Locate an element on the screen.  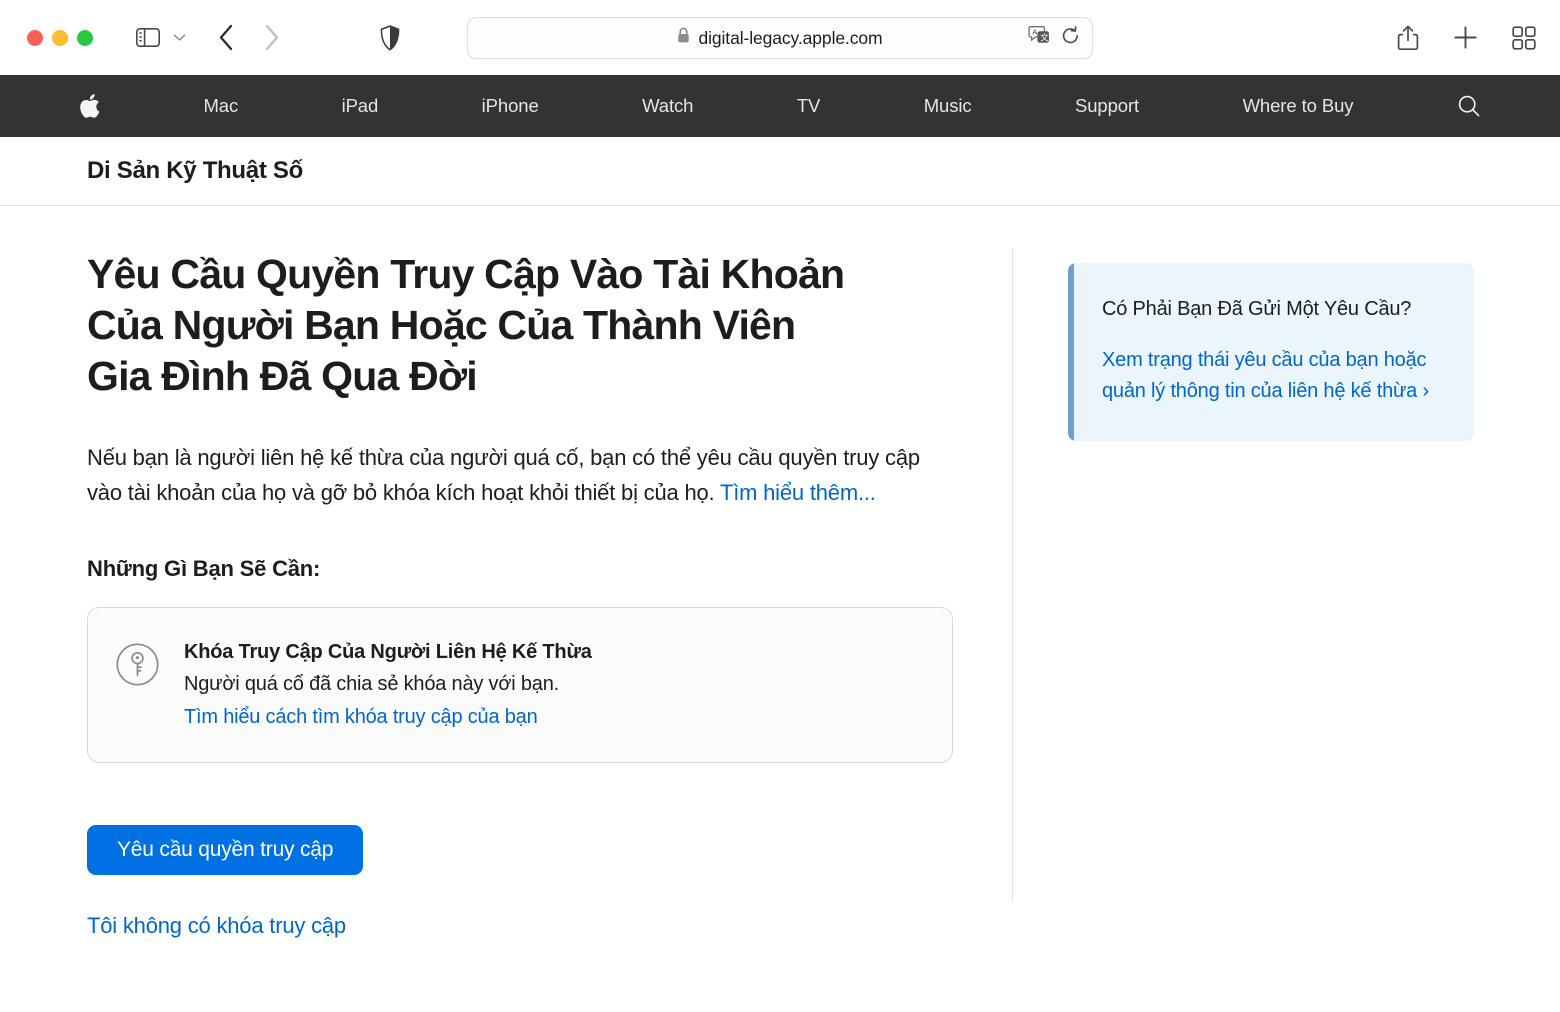
tab-overview-icon is located at coordinates (1524, 37).